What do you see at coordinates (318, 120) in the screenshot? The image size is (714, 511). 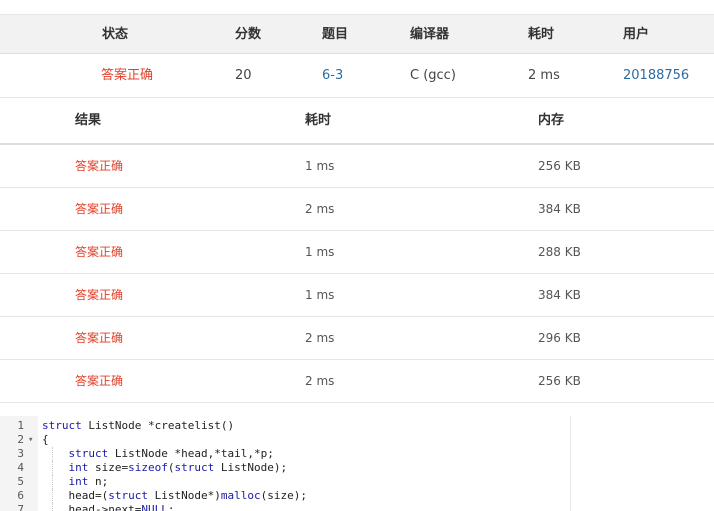 I see `header-test-time: 耗时` at bounding box center [318, 120].